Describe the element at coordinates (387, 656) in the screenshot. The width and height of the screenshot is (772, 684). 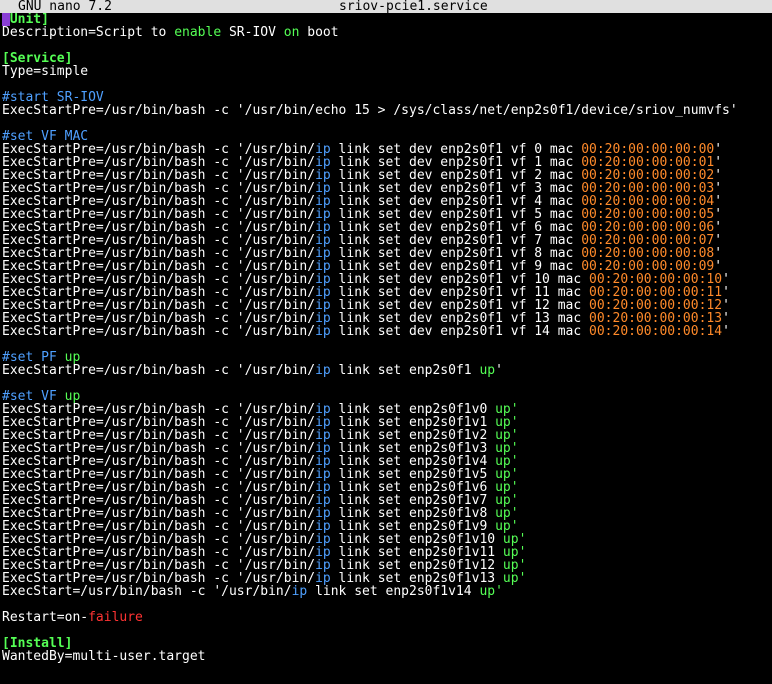
I see `editor-line: WantedBy=multi-user.target` at that location.